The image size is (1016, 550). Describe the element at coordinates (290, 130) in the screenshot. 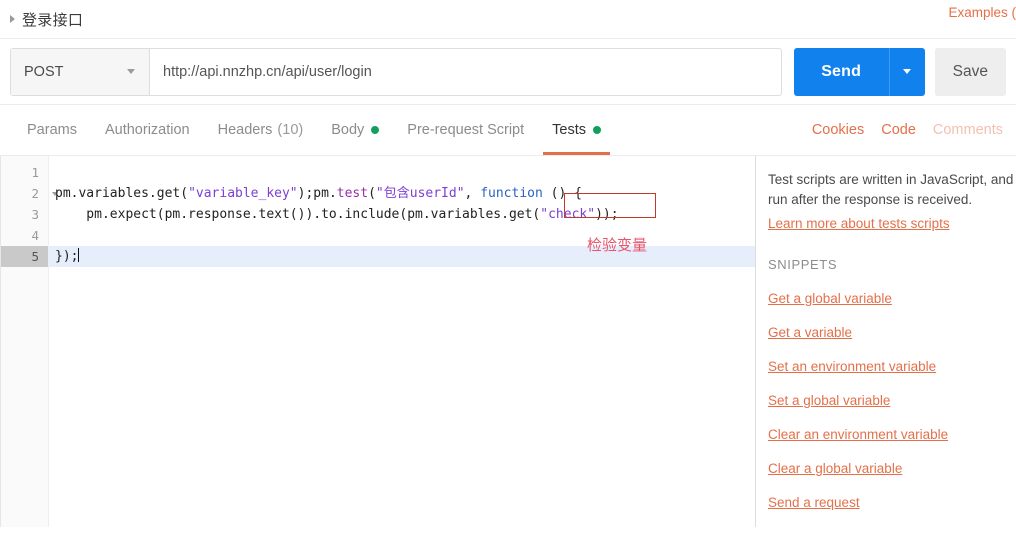

I see `tab-headers-count: (10)` at that location.